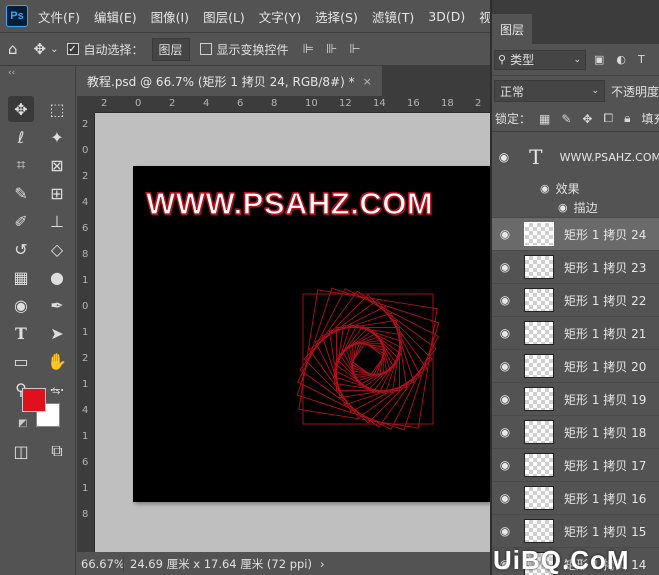  I want to click on layer-row: ◉ 矩形 1 拷贝 23, so click(575, 267).